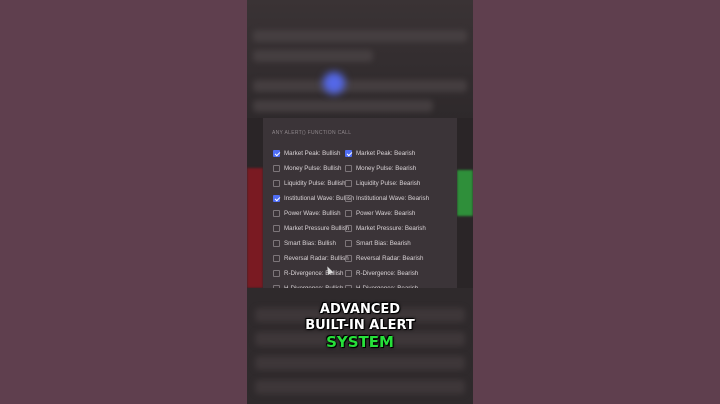 The image size is (720, 404). Describe the element at coordinates (319, 198) in the screenshot. I see `checkbox-label: Institutional Wave: Bullish` at that location.